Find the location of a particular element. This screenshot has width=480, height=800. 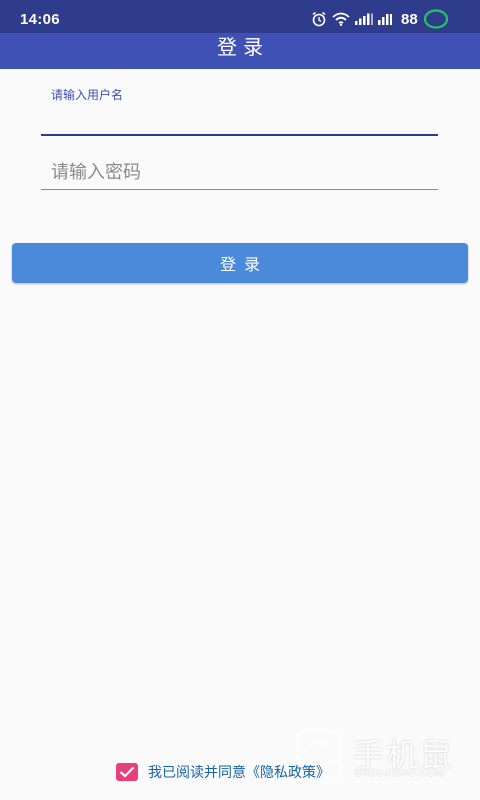

status-icons: 88 is located at coordinates (380, 19).